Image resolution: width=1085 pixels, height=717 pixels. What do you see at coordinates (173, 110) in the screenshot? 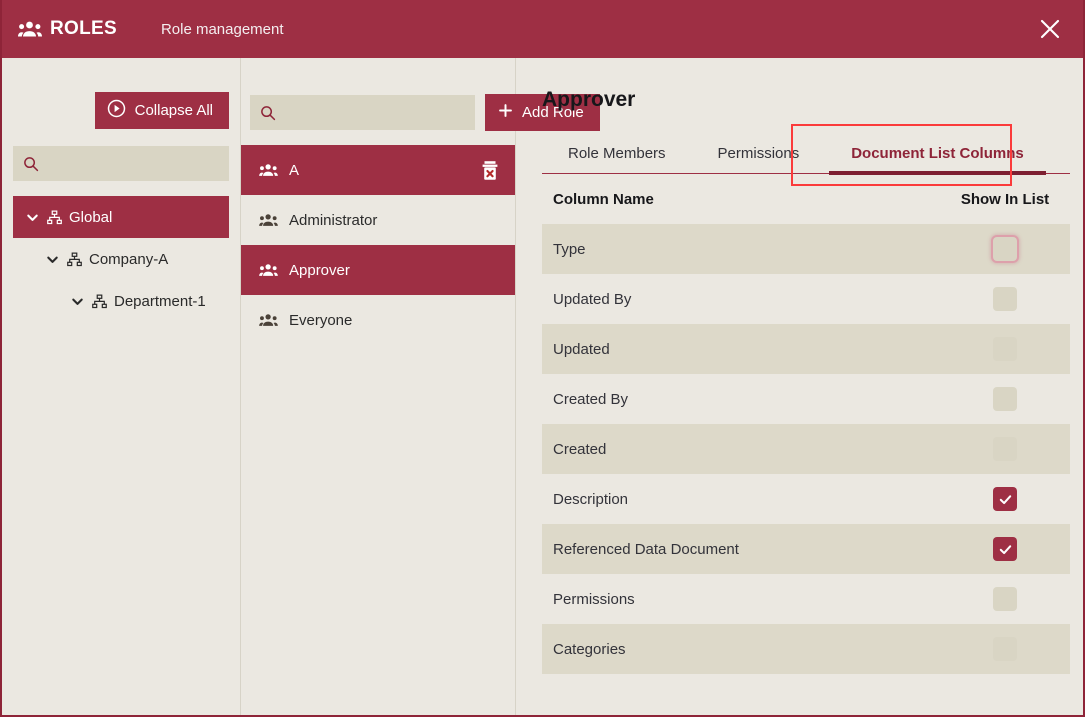
I see `collapse-all-label: Collapse All` at bounding box center [173, 110].